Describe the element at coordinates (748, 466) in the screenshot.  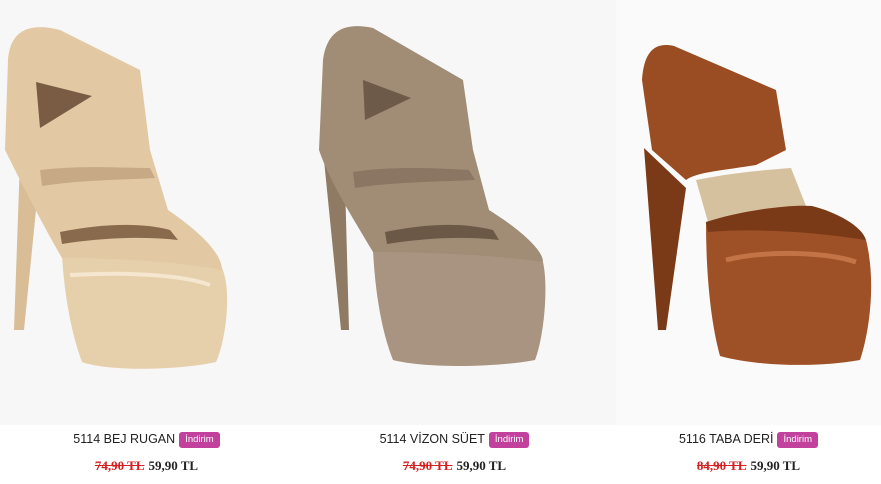
I see `price-row: 84,90 TL 59,90 TL` at that location.